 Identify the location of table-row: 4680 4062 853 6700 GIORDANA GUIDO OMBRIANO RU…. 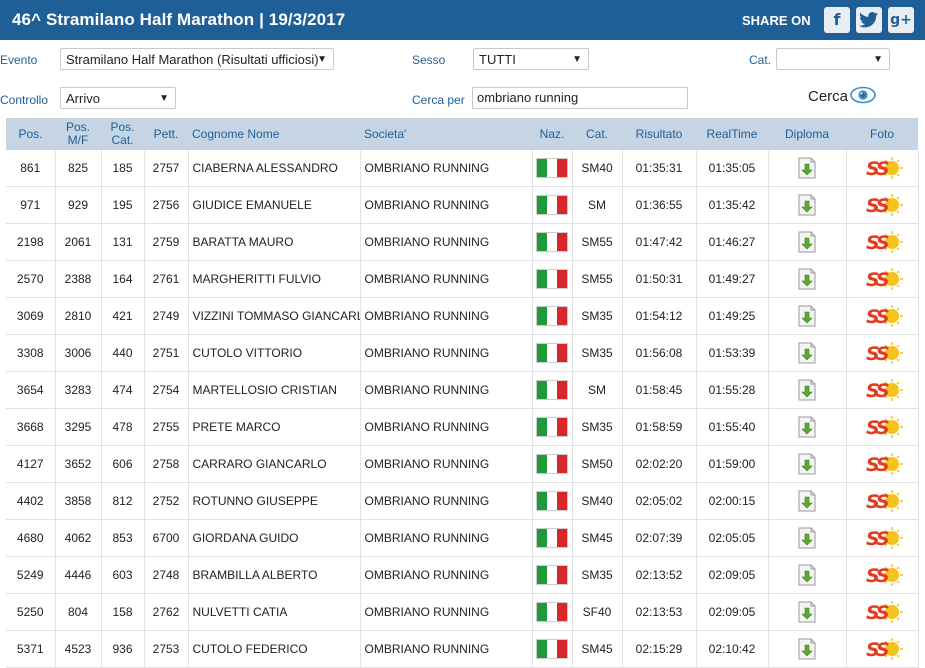
(462, 538).